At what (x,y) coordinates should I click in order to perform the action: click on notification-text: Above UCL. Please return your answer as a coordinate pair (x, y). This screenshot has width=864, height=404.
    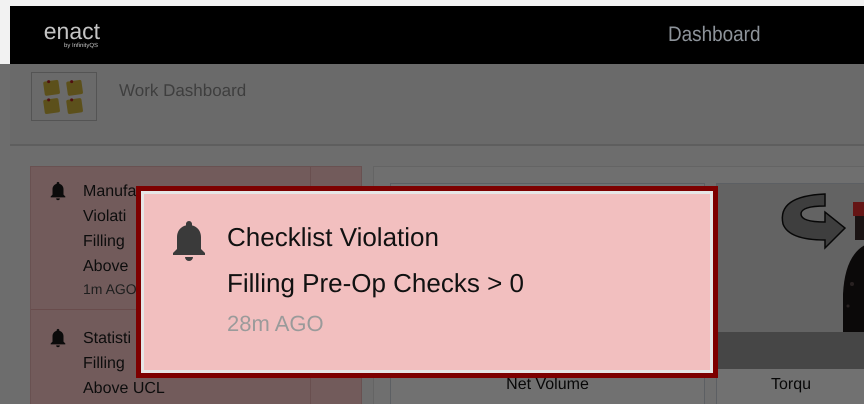
    Looking at the image, I should click on (124, 389).